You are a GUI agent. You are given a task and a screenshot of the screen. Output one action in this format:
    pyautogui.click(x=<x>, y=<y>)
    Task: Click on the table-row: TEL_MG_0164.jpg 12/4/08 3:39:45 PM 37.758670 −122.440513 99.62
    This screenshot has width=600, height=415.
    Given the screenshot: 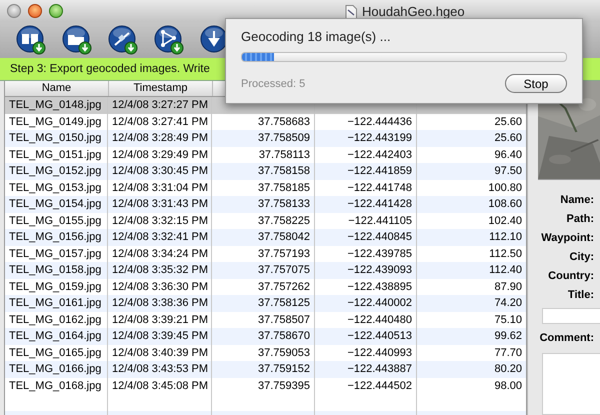 What is the action you would take?
    pyautogui.click(x=265, y=336)
    